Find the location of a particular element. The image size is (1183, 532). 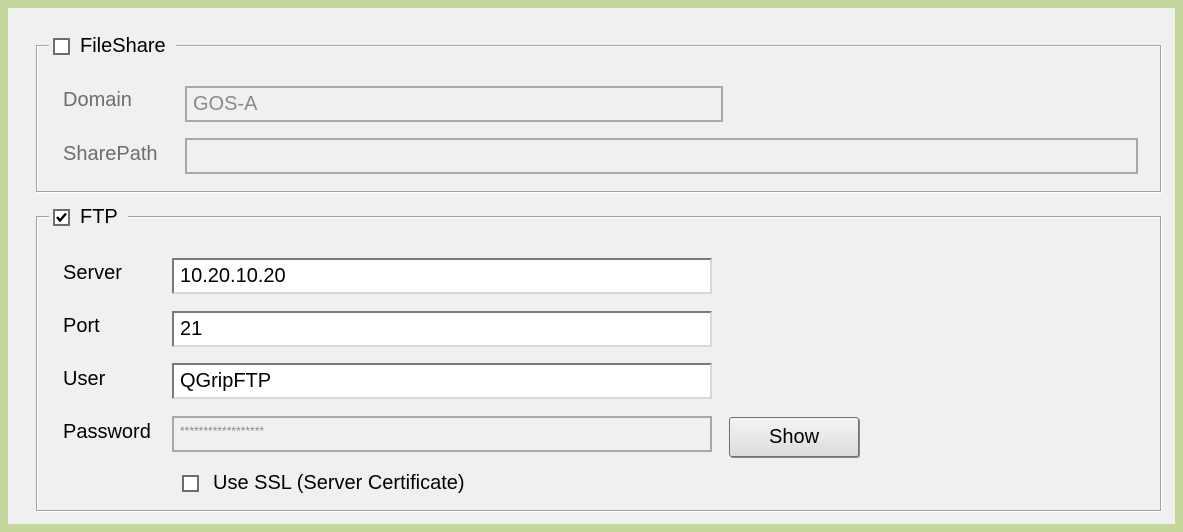

port-label: Port is located at coordinates (81, 326).